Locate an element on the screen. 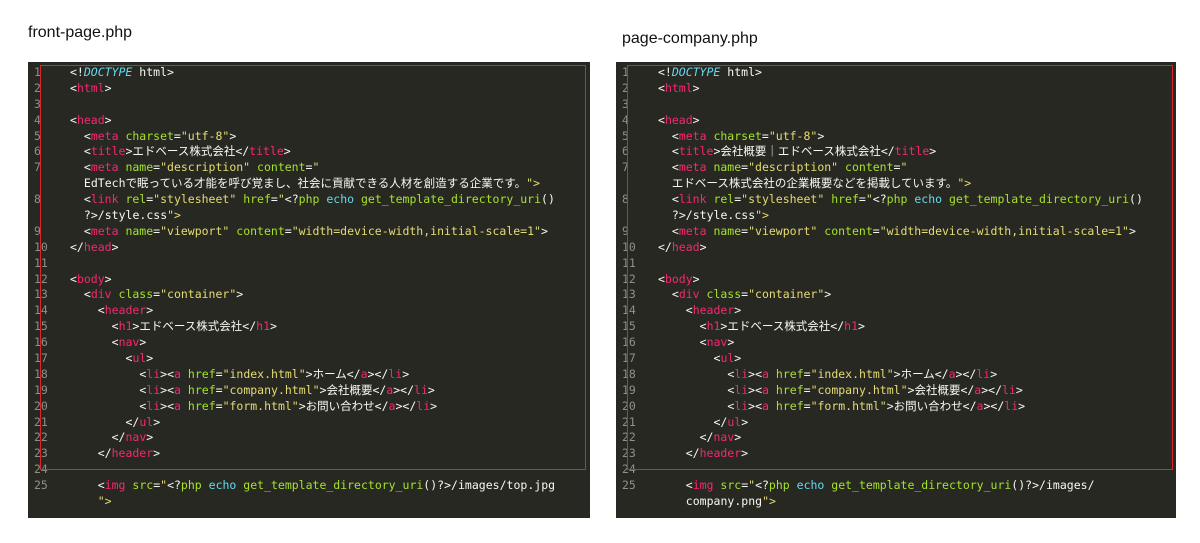 The image size is (1200, 543). line-text: <html> is located at coordinates (91, 87).